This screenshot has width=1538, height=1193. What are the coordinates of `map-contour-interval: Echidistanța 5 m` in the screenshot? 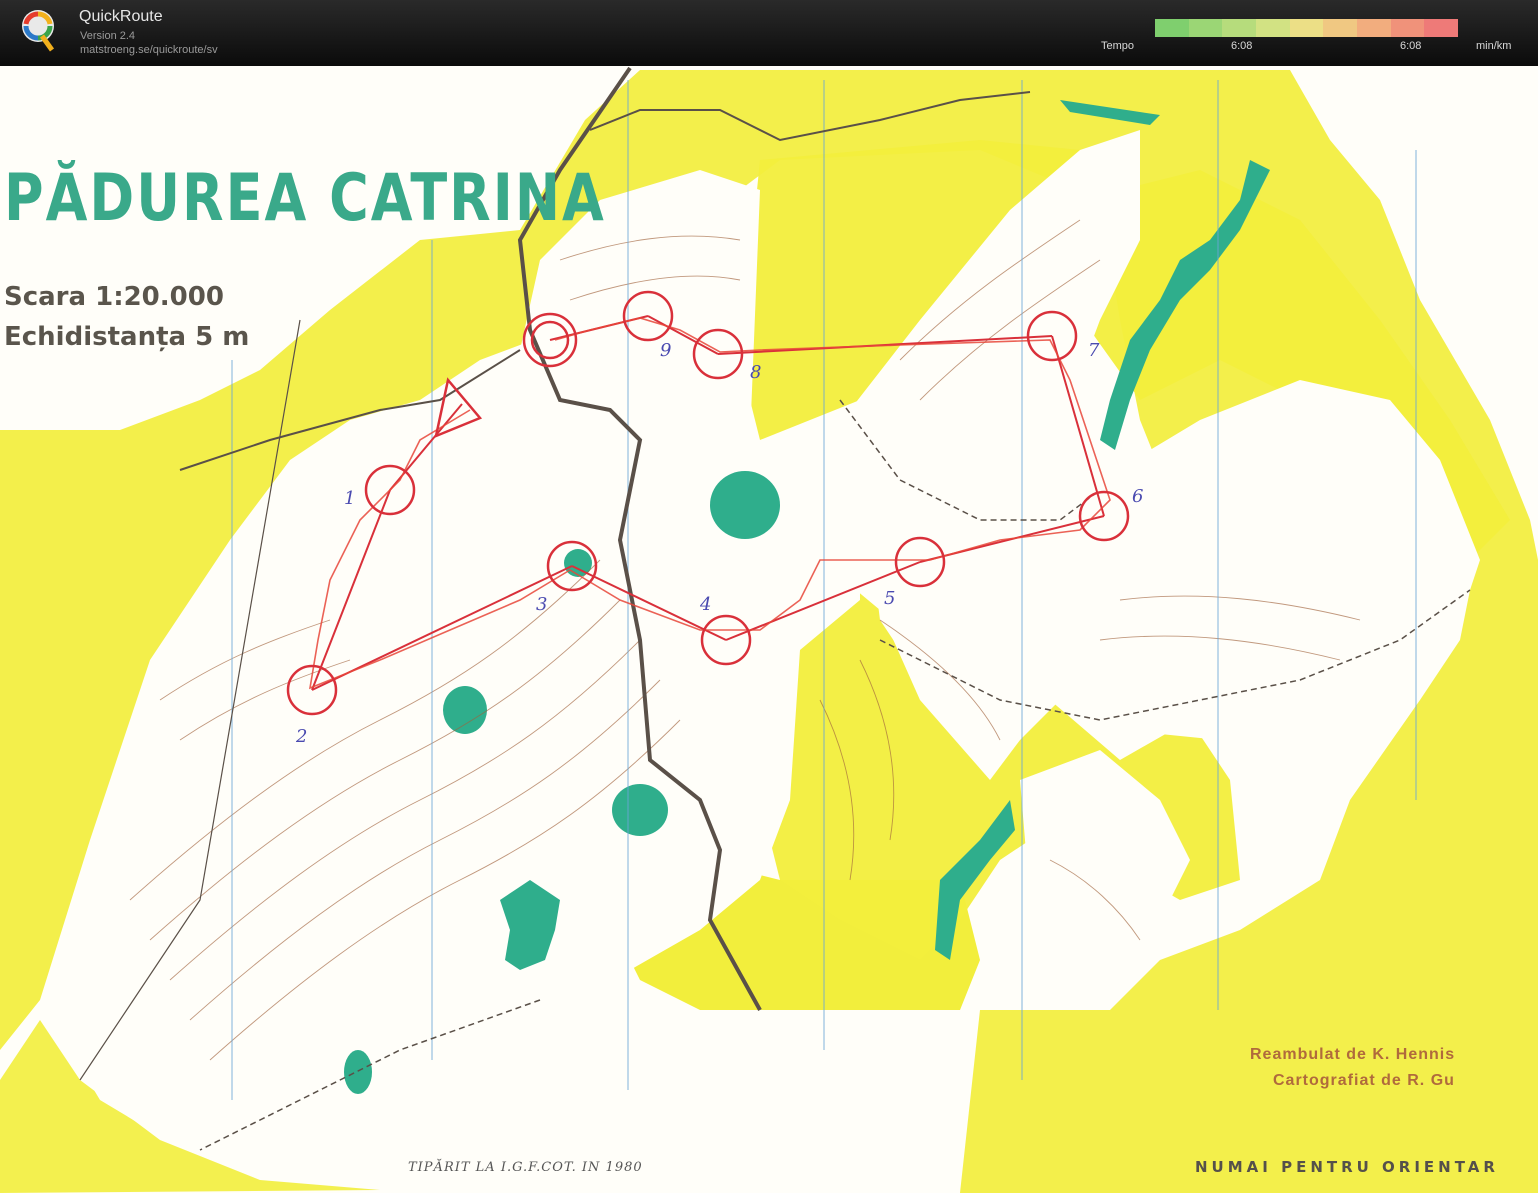 It's located at (127, 337).